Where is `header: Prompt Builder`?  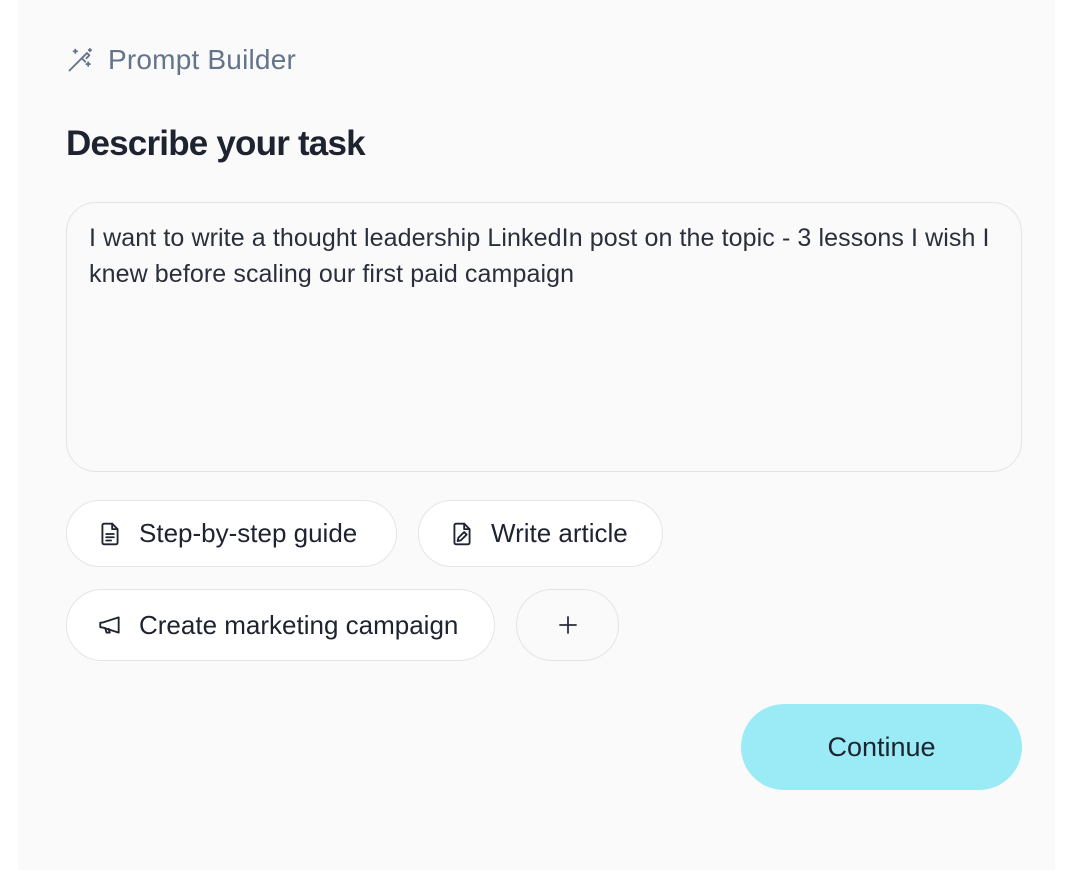 header: Prompt Builder is located at coordinates (181, 60).